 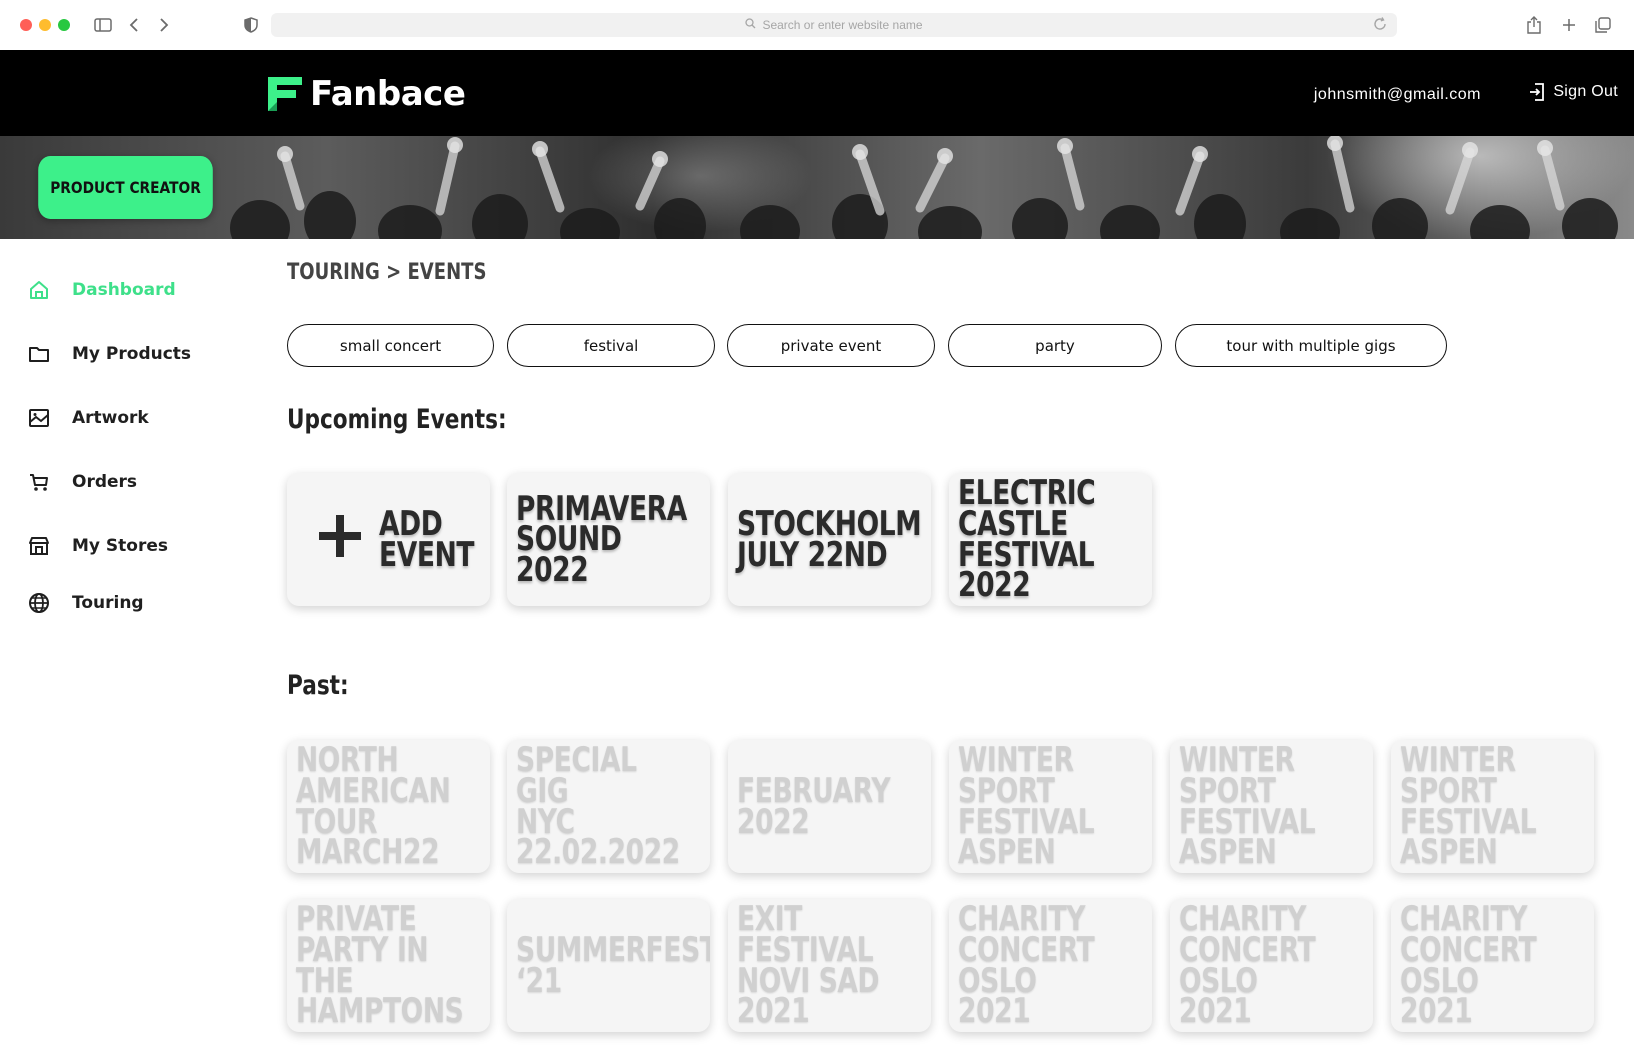 I want to click on past-event-card: SUMMERFEST ‘21, so click(x=608, y=965).